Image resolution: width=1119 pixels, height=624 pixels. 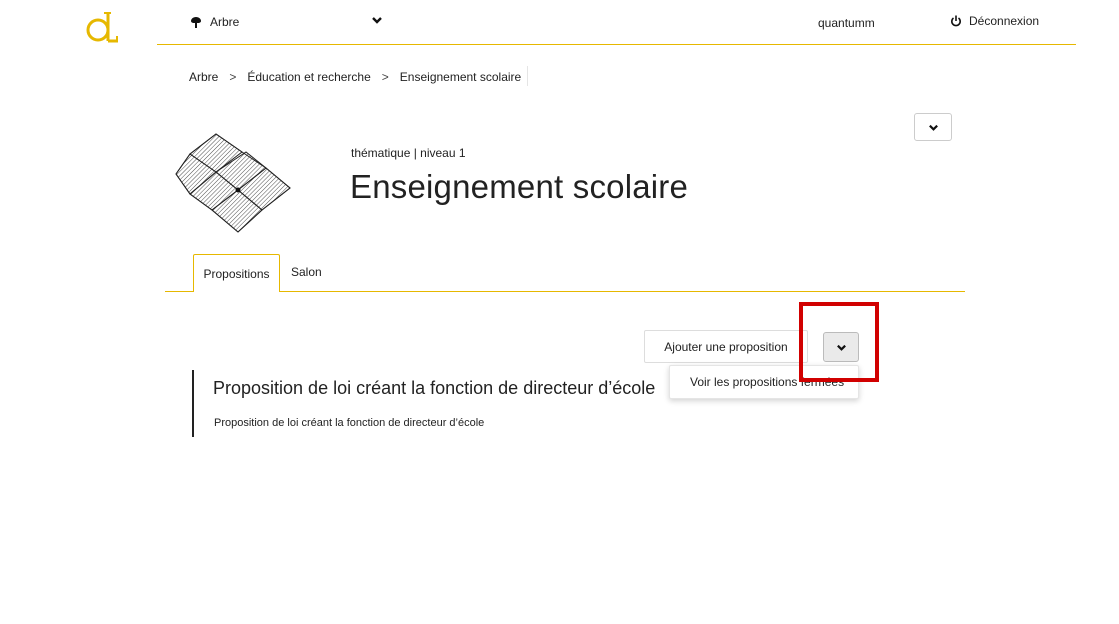 I want to click on nav-tree-link: Arbre, so click(x=214, y=22).